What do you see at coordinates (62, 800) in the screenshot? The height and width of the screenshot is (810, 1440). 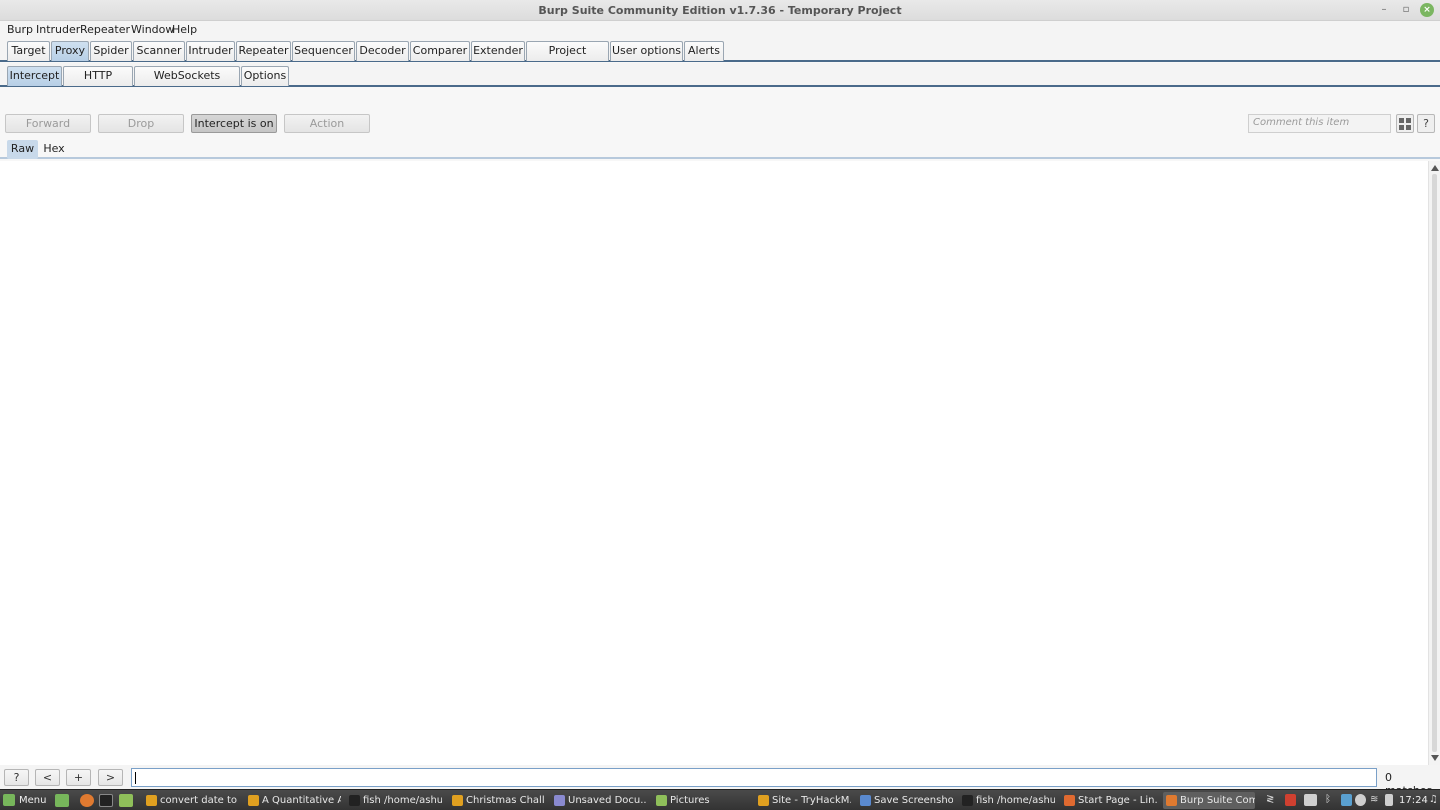 I see `show-desktop-icon` at bounding box center [62, 800].